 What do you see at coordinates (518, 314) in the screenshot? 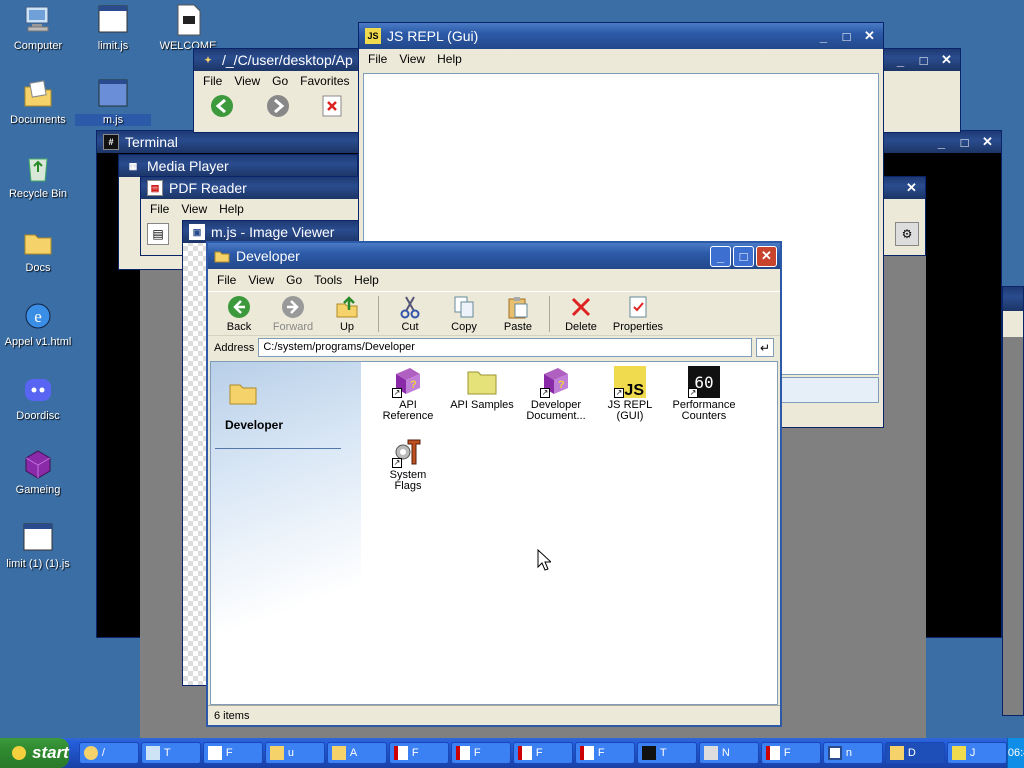
I see `paste-button: Paste` at bounding box center [518, 314].